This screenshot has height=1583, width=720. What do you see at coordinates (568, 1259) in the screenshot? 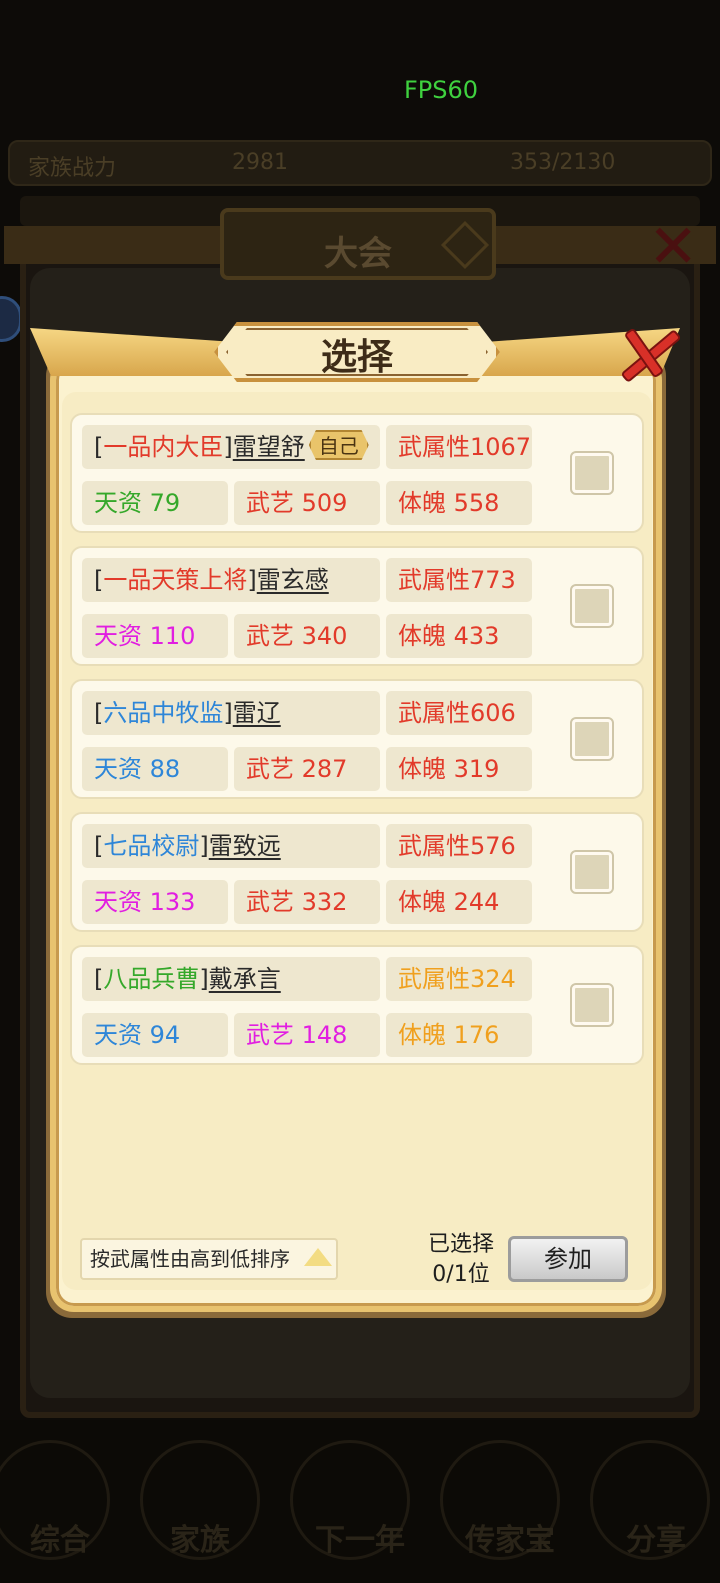
I see `join-button: 参加` at bounding box center [568, 1259].